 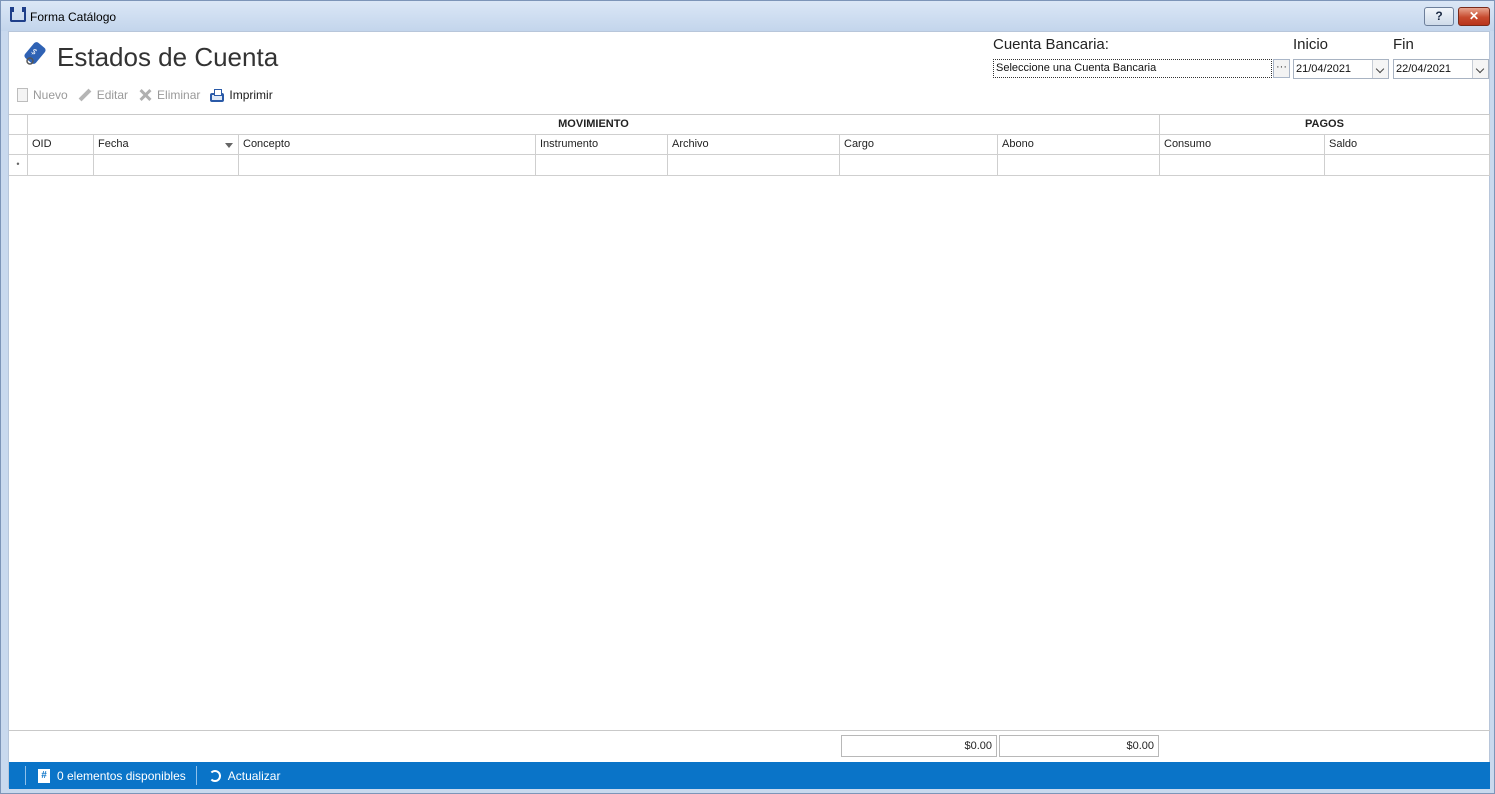 What do you see at coordinates (1439, 16) in the screenshot?
I see `help-button: ?` at bounding box center [1439, 16].